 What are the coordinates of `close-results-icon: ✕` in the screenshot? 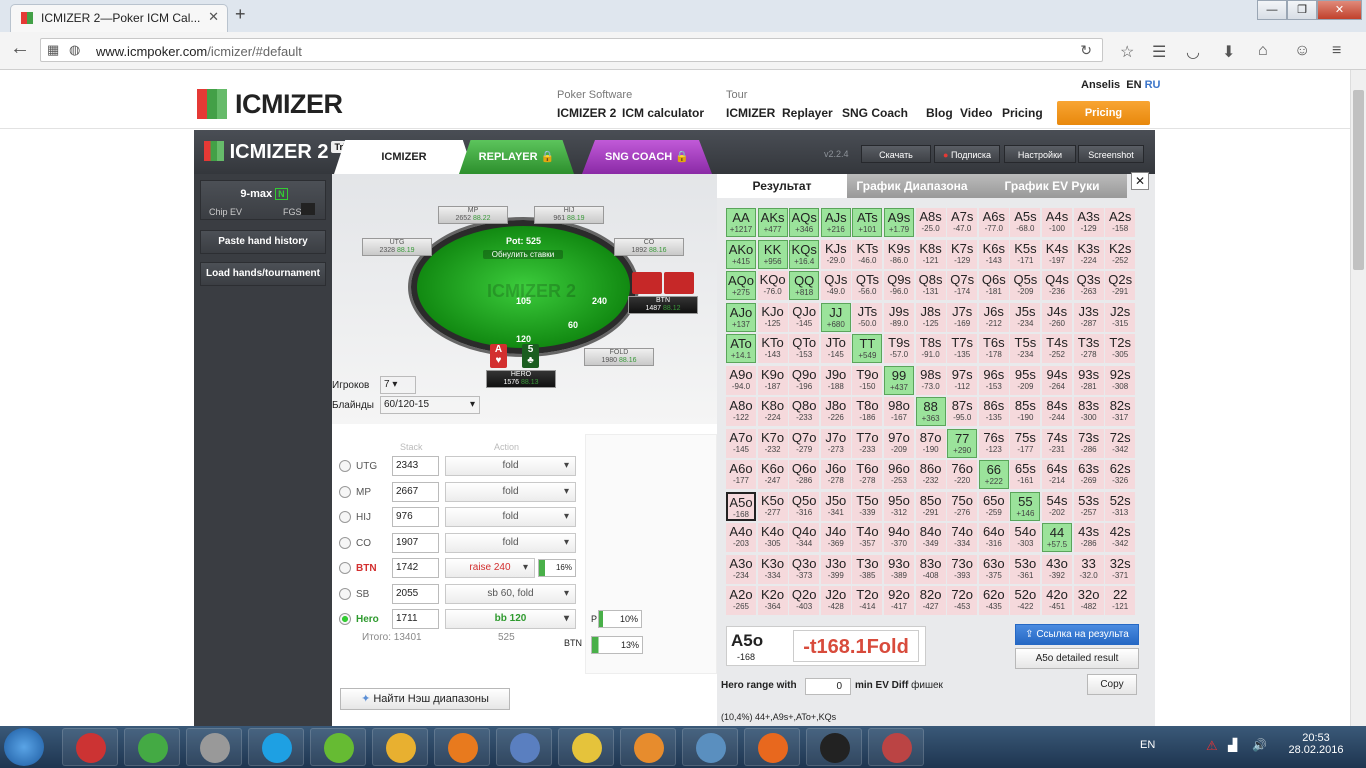 It's located at (1140, 181).